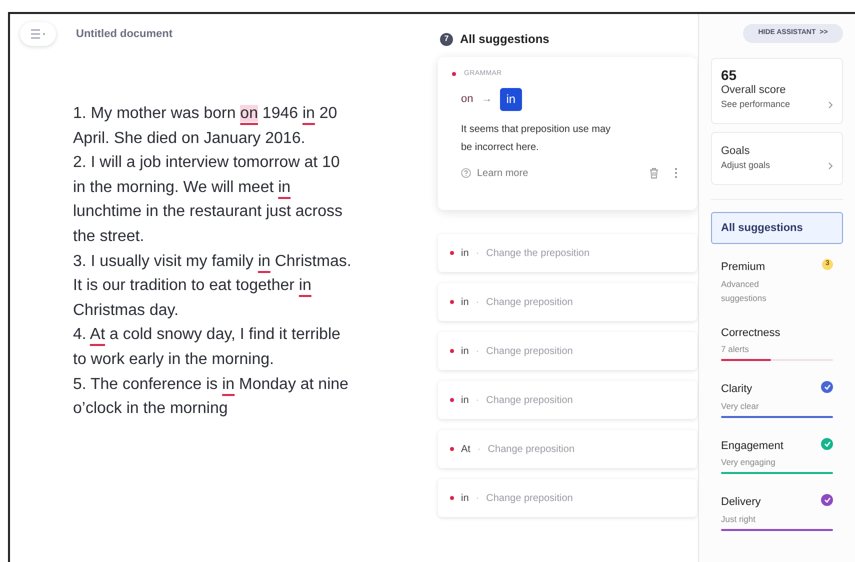  What do you see at coordinates (182, 188) in the screenshot?
I see `document-line: in the morning. We will meet in` at bounding box center [182, 188].